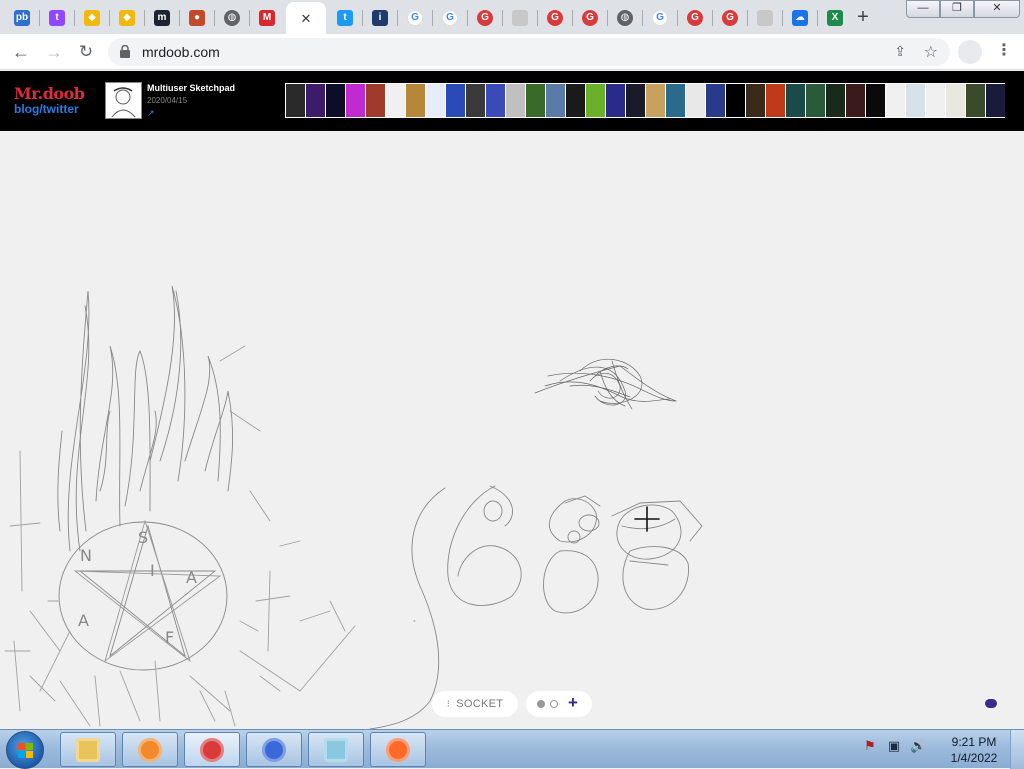 The height and width of the screenshot is (769, 1024). I want to click on minimize-button: —, so click(923, 9).